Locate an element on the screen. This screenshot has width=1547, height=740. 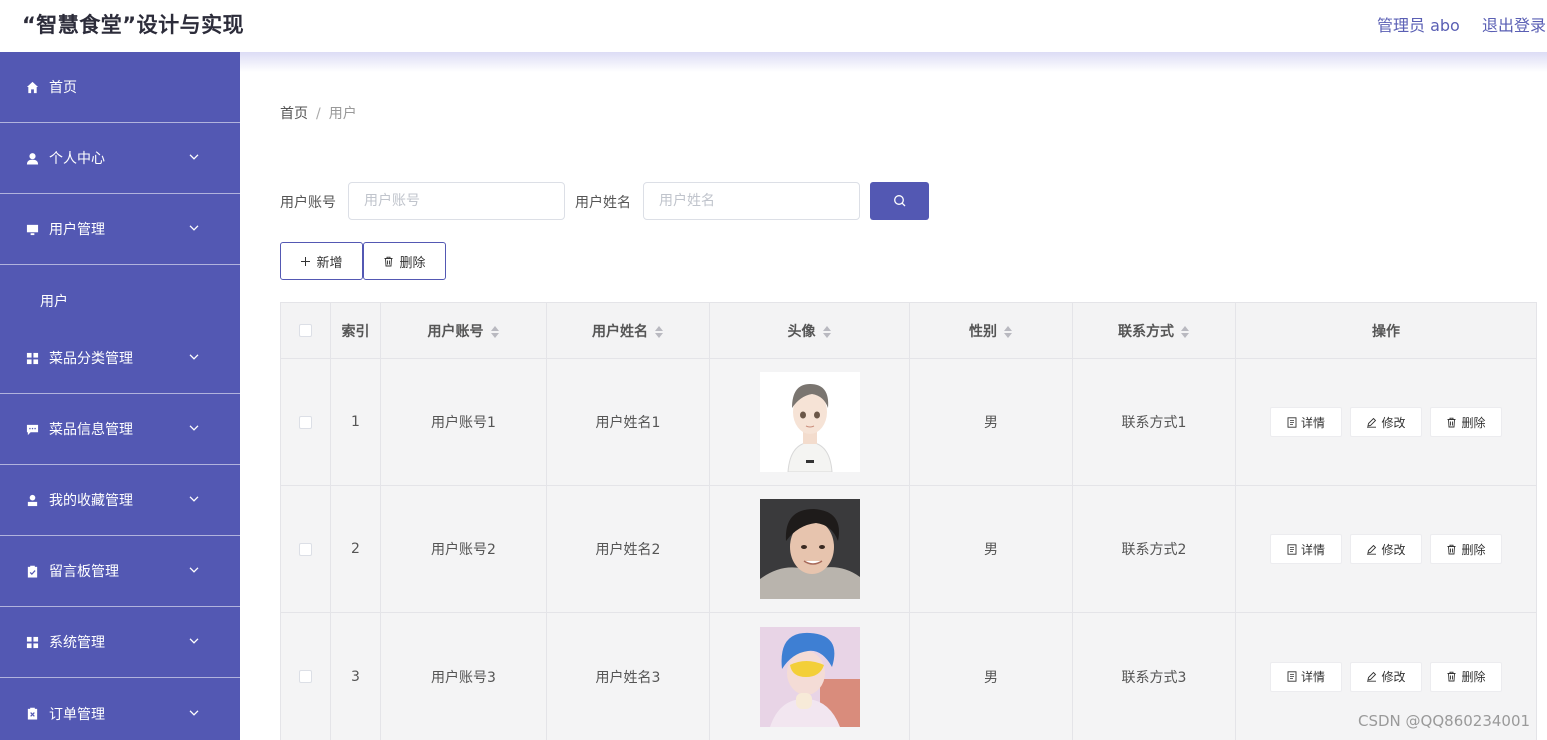
header-name-label: 用户姓名 is located at coordinates (620, 331).